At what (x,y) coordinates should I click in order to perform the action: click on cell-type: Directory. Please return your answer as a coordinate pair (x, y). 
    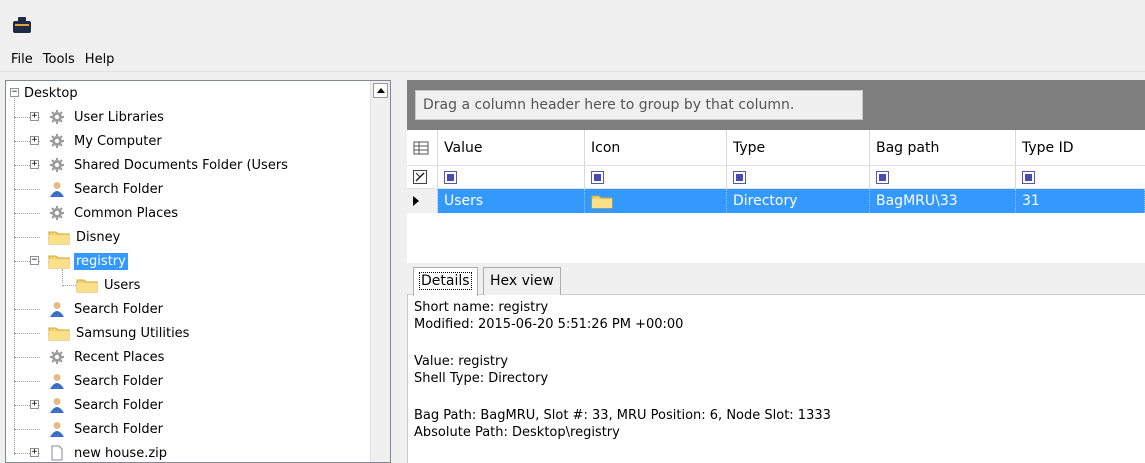
    Looking at the image, I should click on (798, 201).